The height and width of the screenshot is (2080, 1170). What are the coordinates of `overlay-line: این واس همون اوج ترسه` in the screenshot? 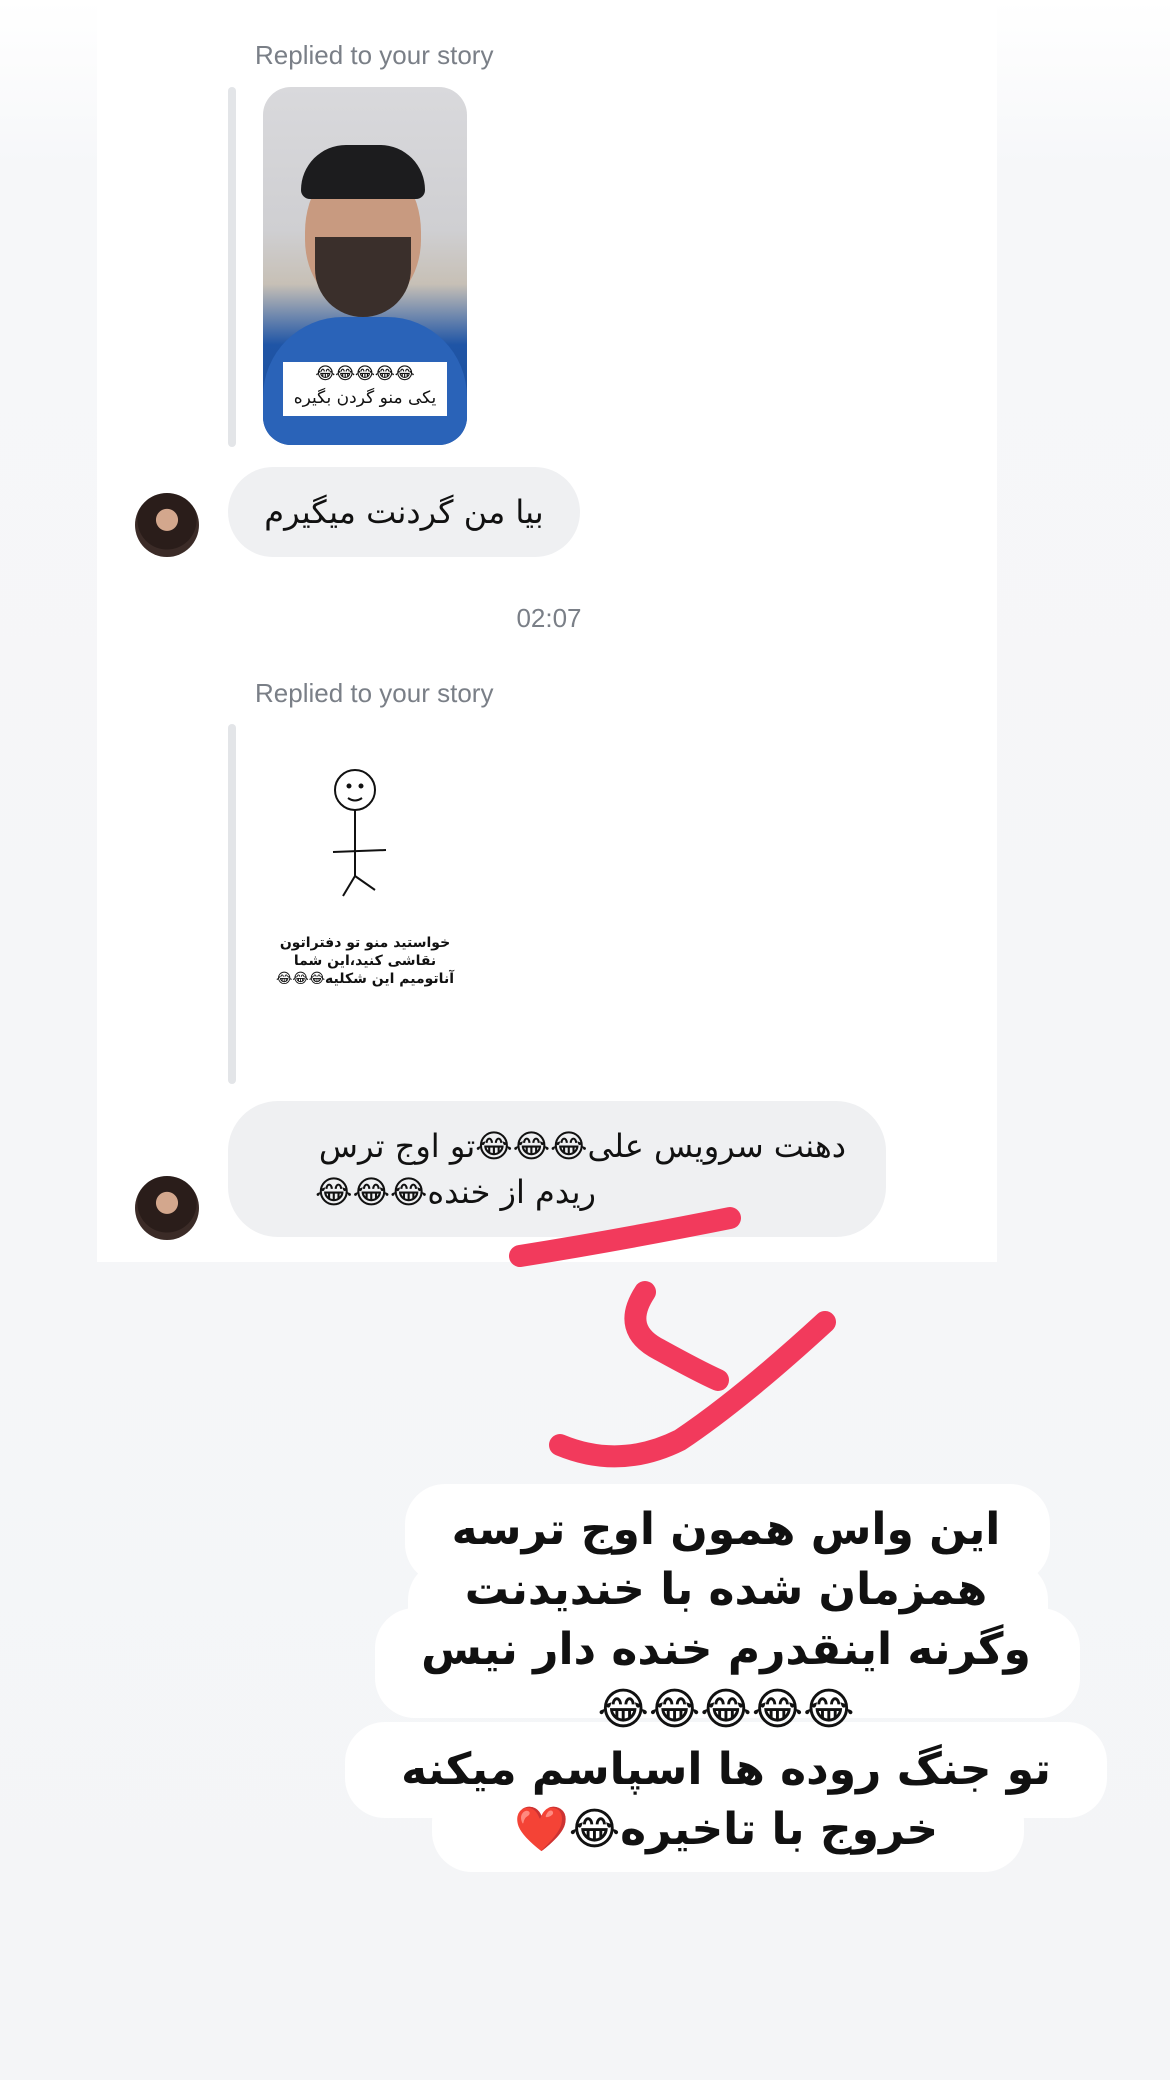 It's located at (726, 1529).